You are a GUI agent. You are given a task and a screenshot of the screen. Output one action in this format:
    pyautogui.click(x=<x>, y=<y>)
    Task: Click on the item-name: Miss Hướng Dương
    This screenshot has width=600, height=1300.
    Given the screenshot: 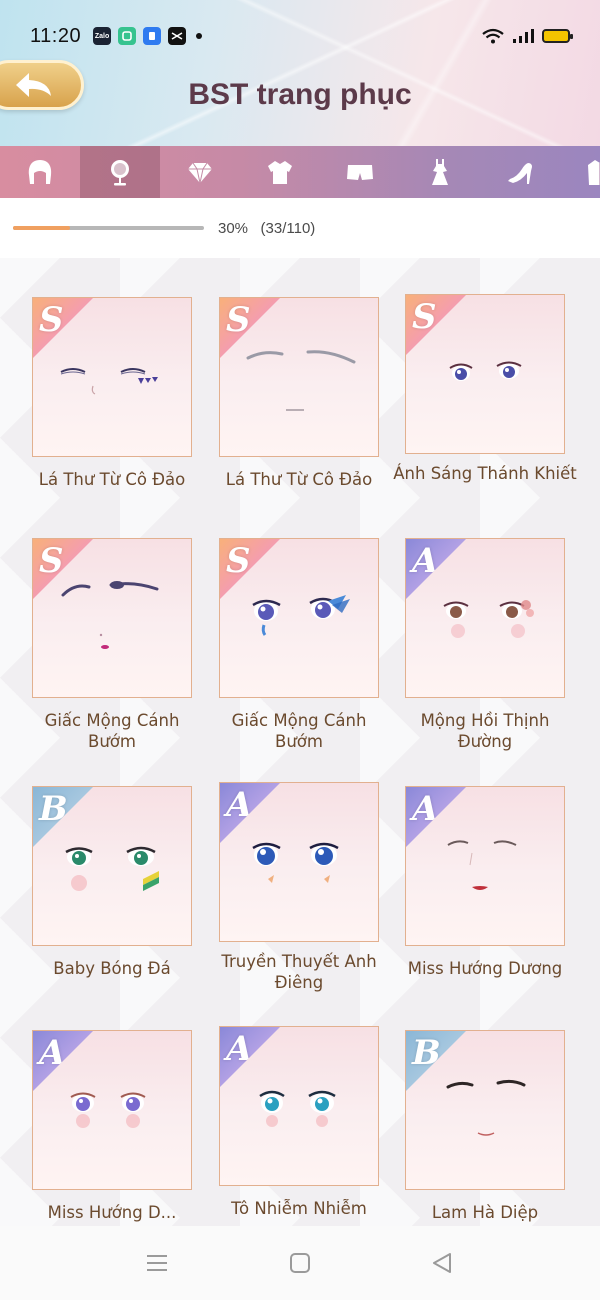 What is the action you would take?
    pyautogui.click(x=485, y=968)
    